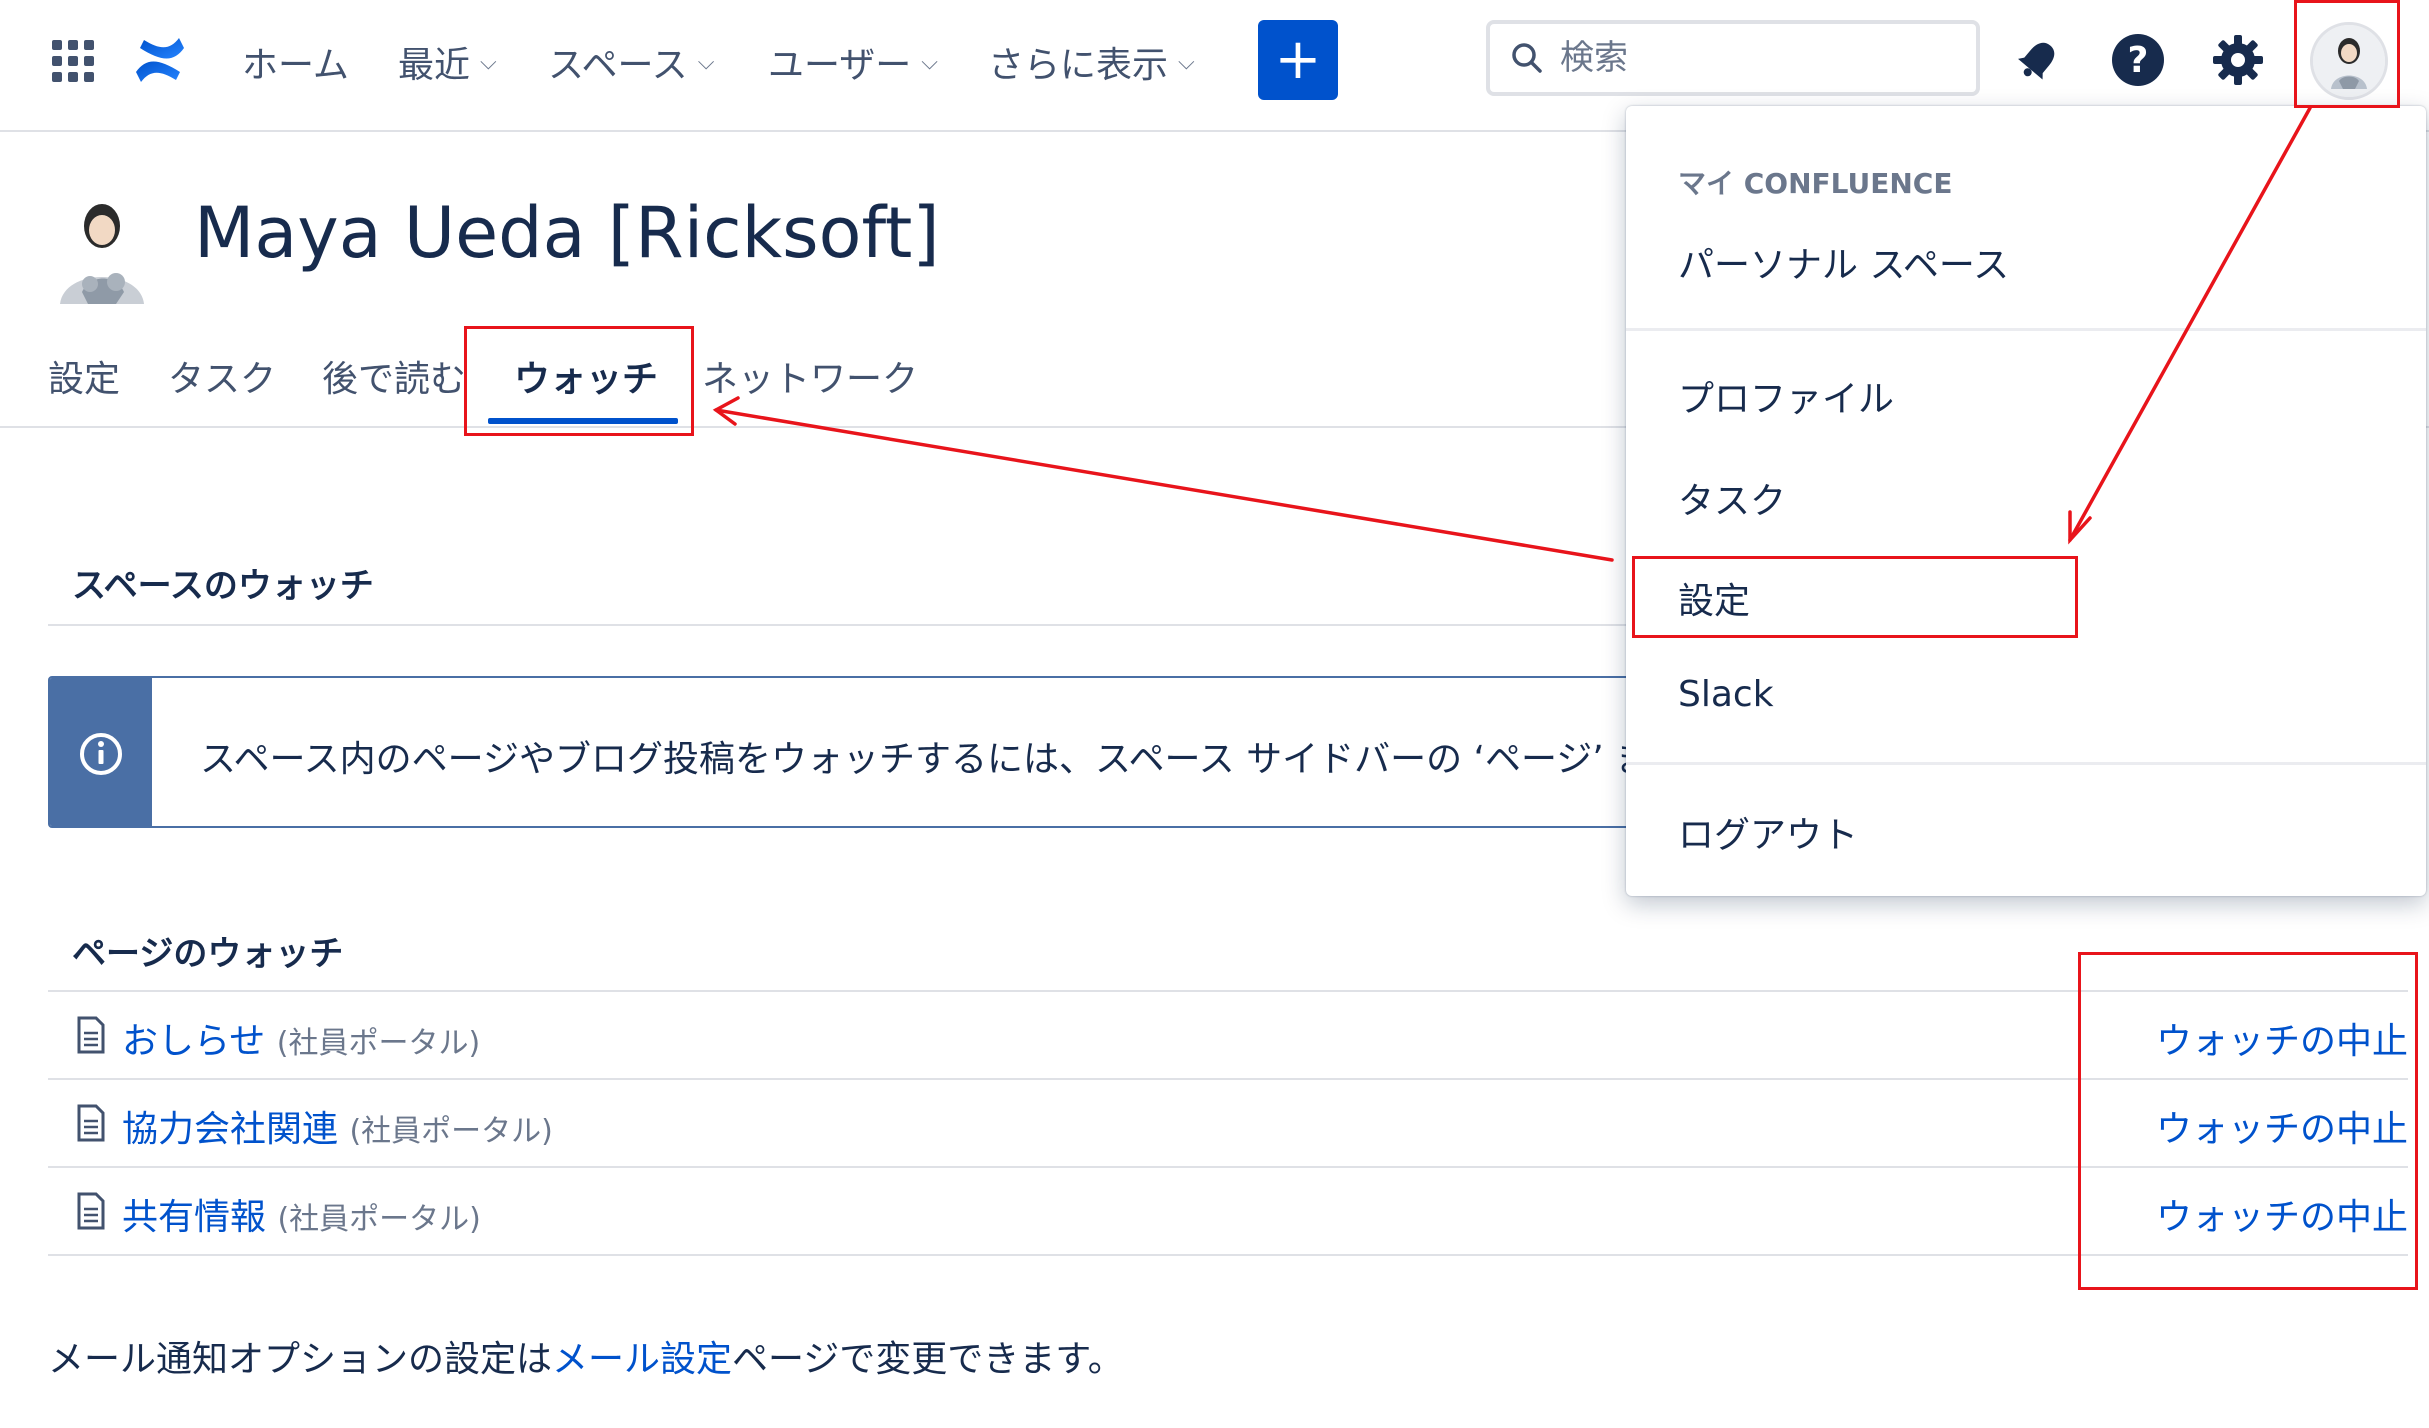 The image size is (2429, 1428). What do you see at coordinates (230, 1129) in the screenshot?
I see `page-title-link: 協力会社関連` at bounding box center [230, 1129].